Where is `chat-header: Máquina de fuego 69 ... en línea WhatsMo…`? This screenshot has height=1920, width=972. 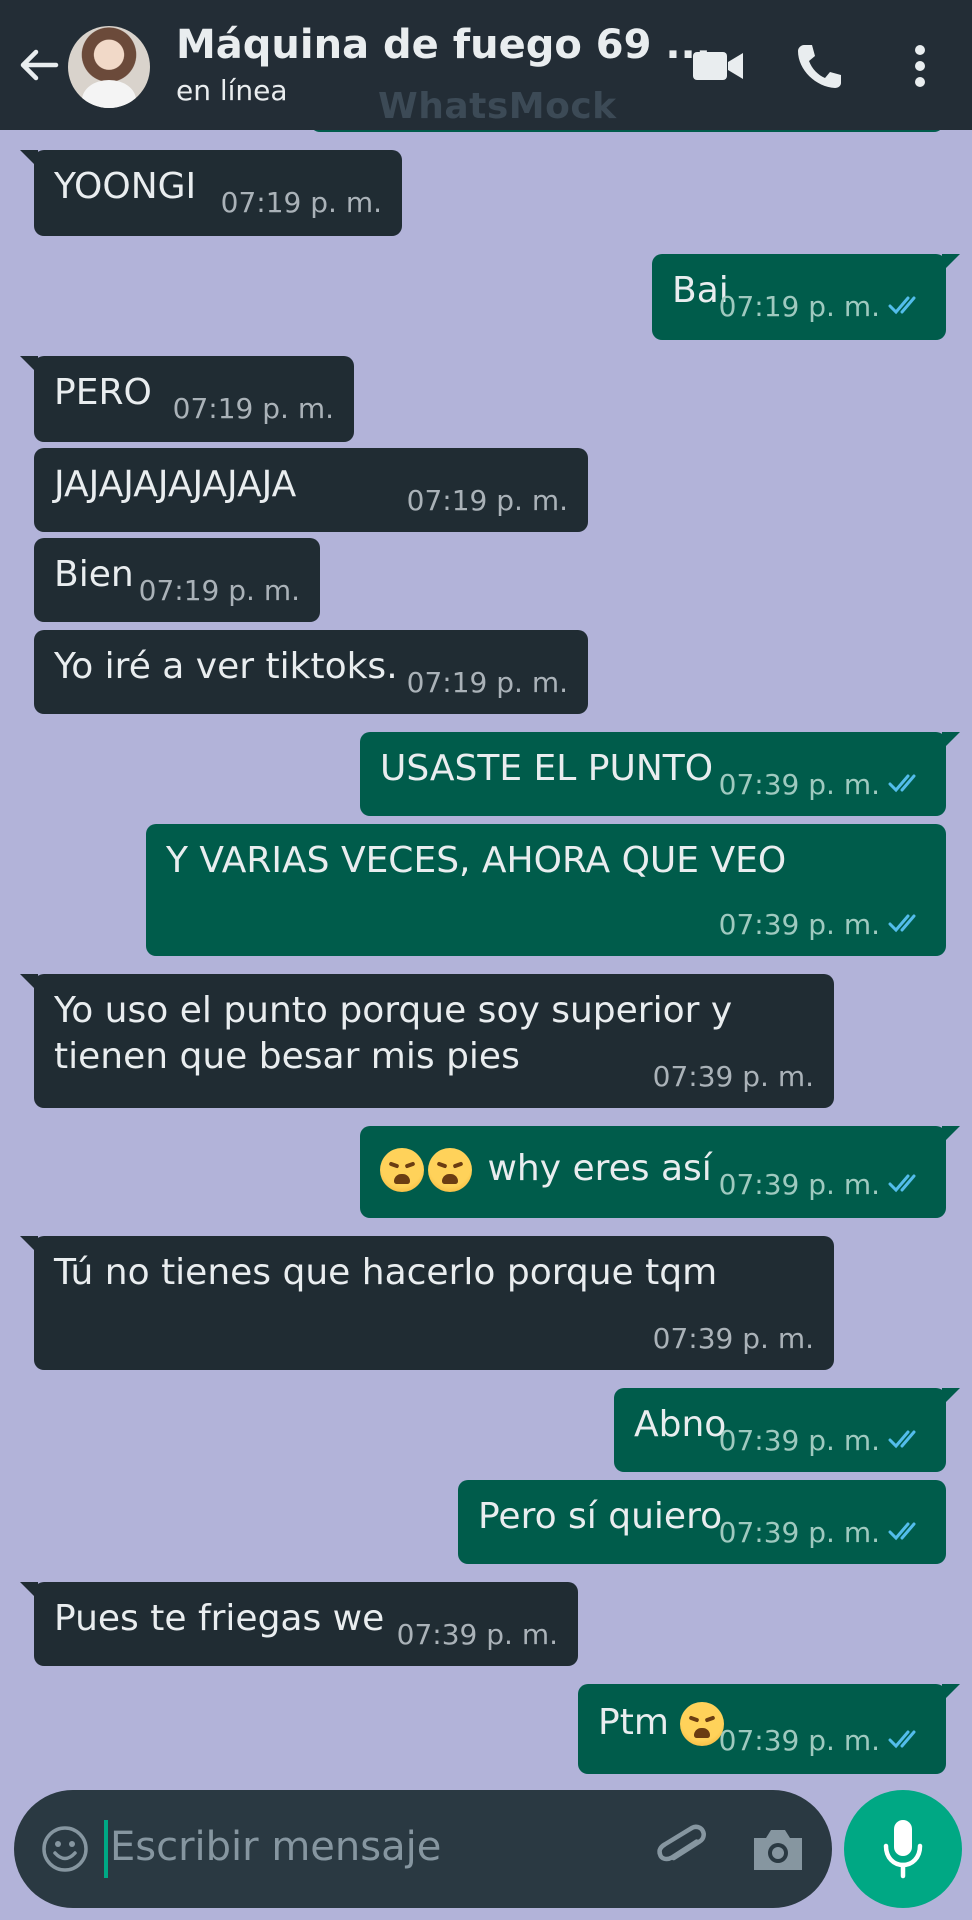 chat-header: Máquina de fuego 69 ... en línea WhatsMo… is located at coordinates (486, 65).